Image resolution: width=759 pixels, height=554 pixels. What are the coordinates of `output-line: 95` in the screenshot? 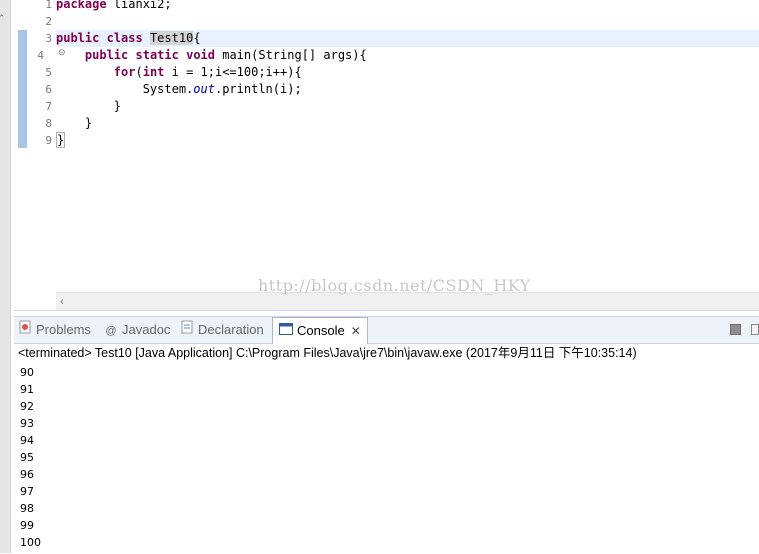 It's located at (27, 457).